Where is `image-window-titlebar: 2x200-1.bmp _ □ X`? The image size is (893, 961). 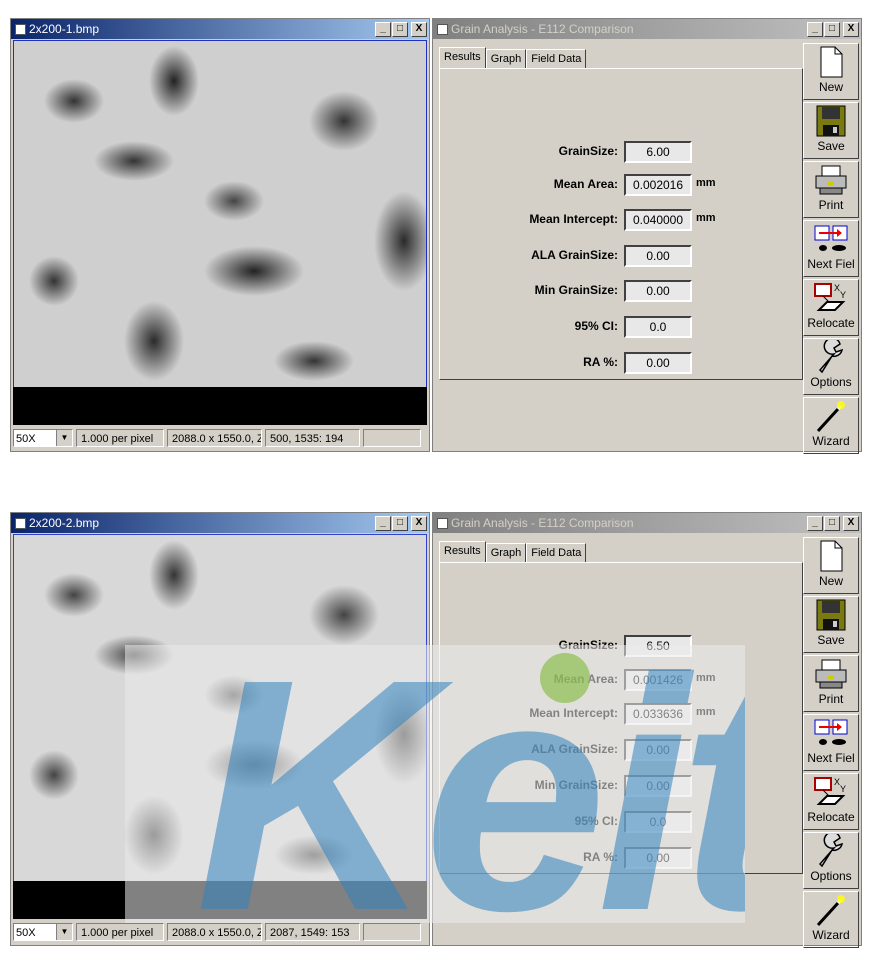
image-window-titlebar: 2x200-1.bmp _ □ X is located at coordinates (220, 29).